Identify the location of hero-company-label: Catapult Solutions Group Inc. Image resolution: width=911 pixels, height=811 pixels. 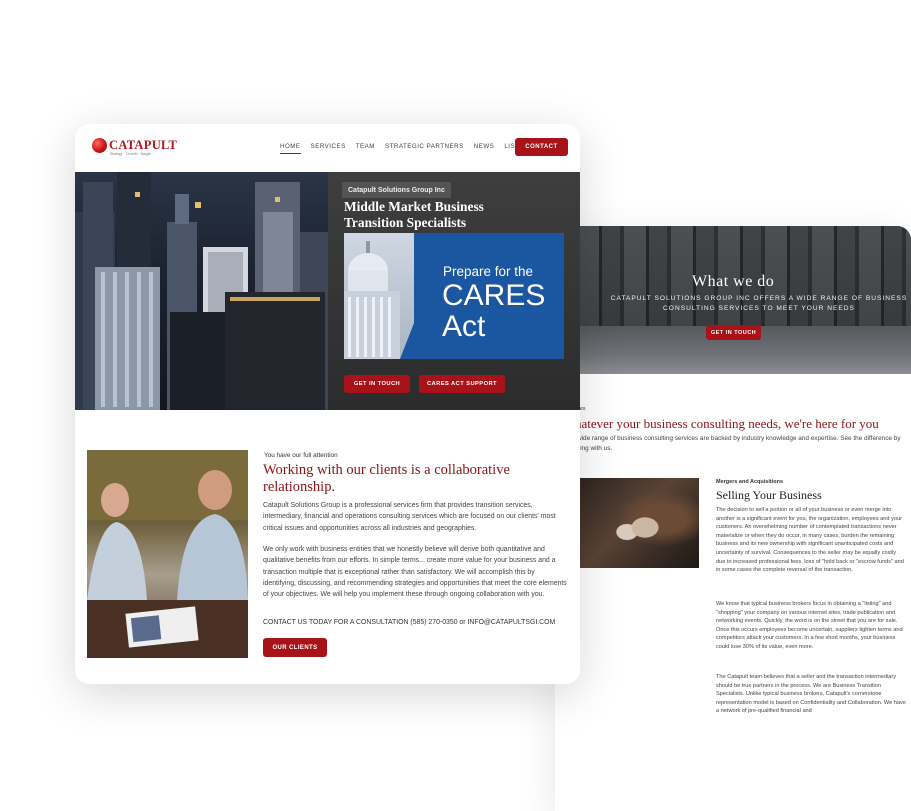
(396, 190).